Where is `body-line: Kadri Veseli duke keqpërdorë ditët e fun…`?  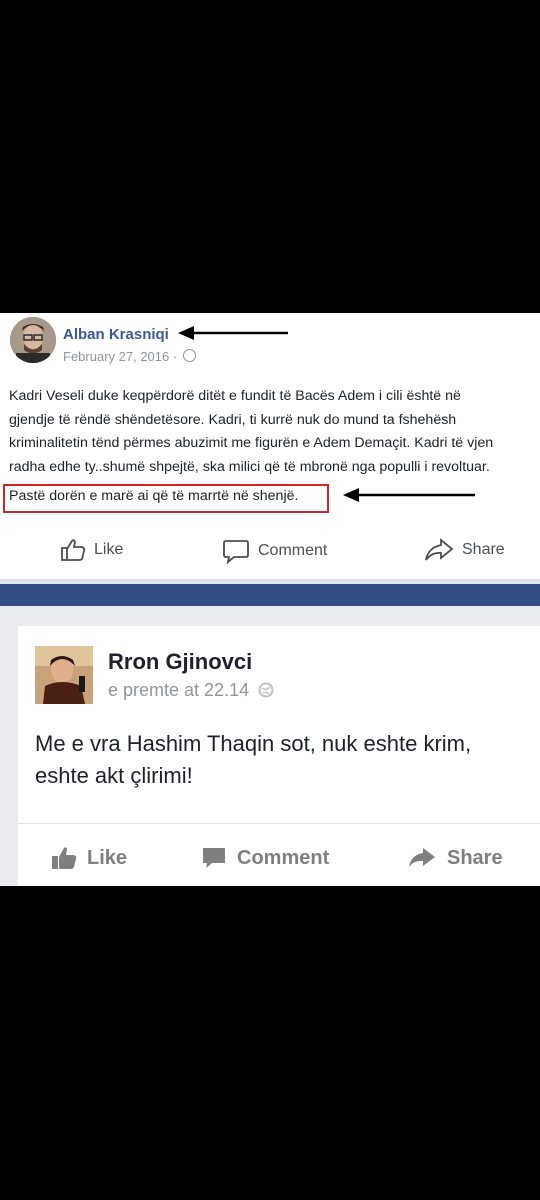 body-line: Kadri Veseli duke keqpërdorë ditët e fun… is located at coordinates (235, 396).